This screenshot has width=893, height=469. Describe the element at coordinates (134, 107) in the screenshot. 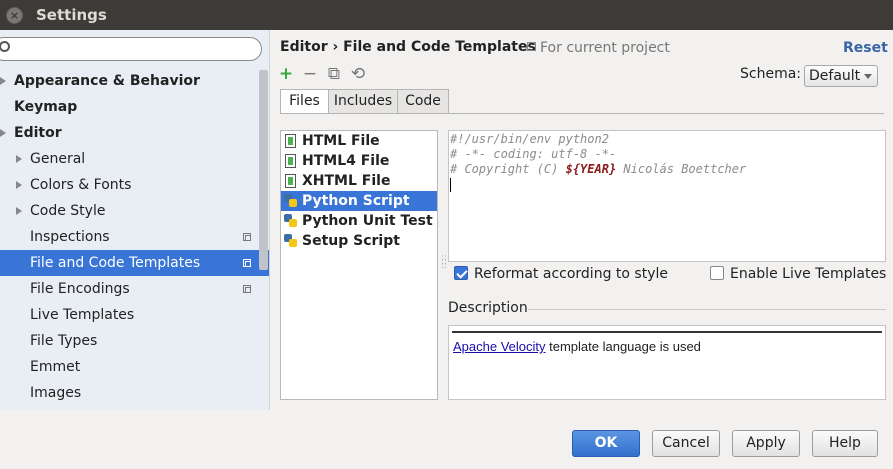

I see `sidebar-item: Keymap` at that location.